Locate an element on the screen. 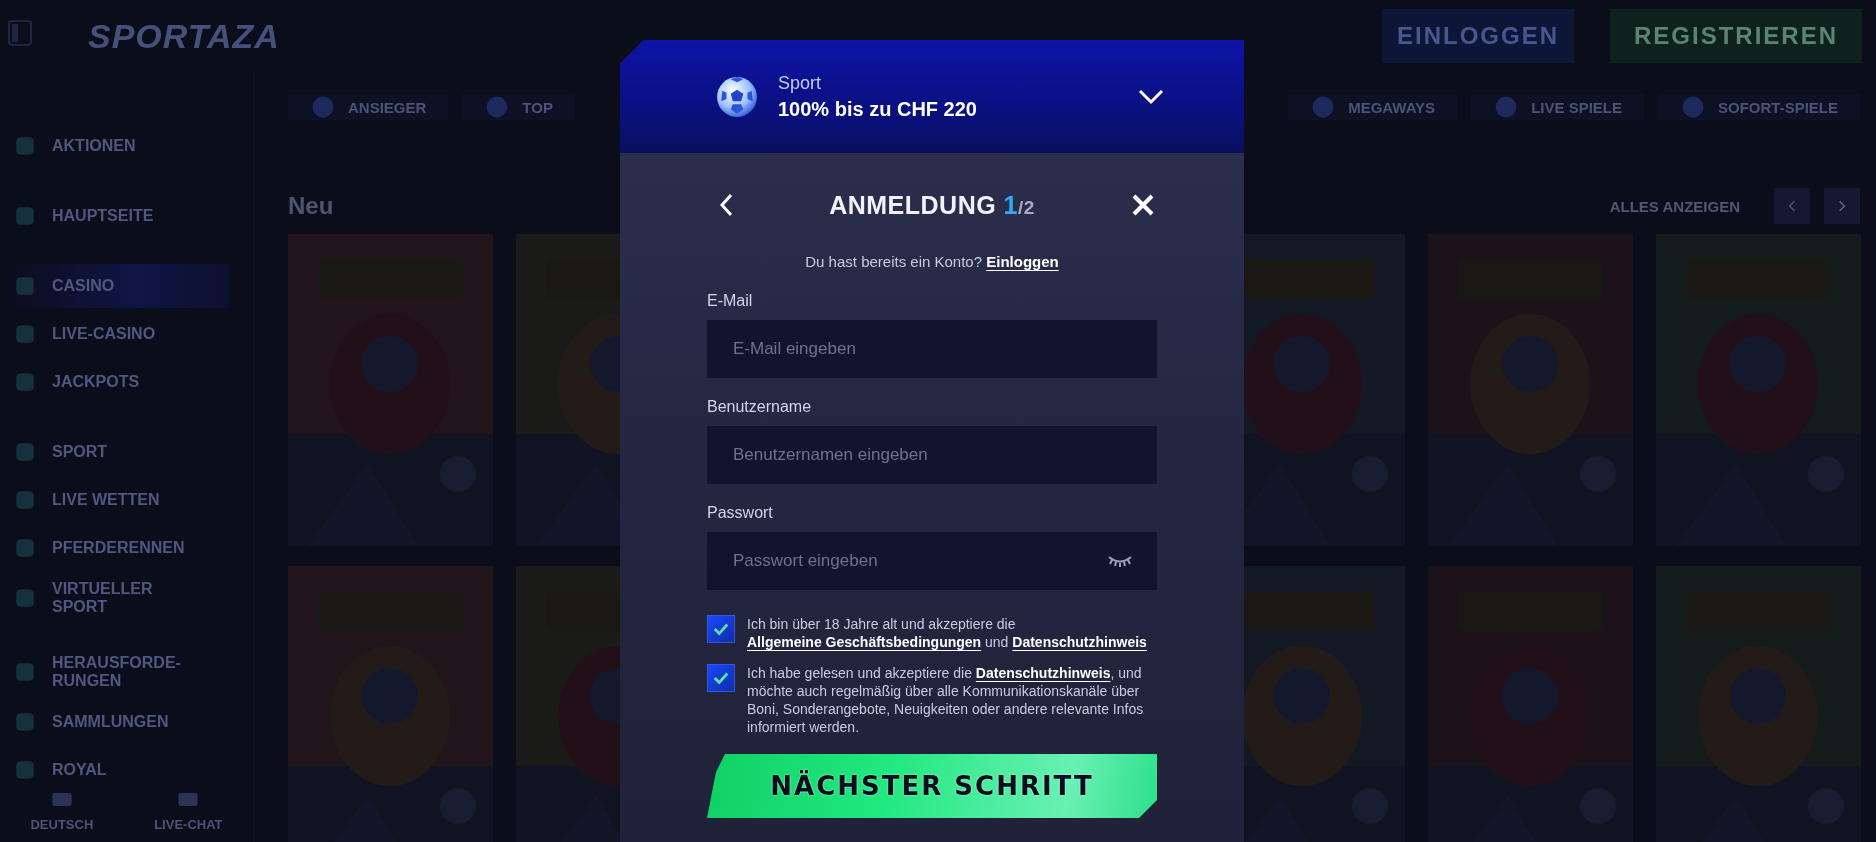 This screenshot has height=842, width=1876. sidebar-item: HAUPTSEITE is located at coordinates (114, 216).